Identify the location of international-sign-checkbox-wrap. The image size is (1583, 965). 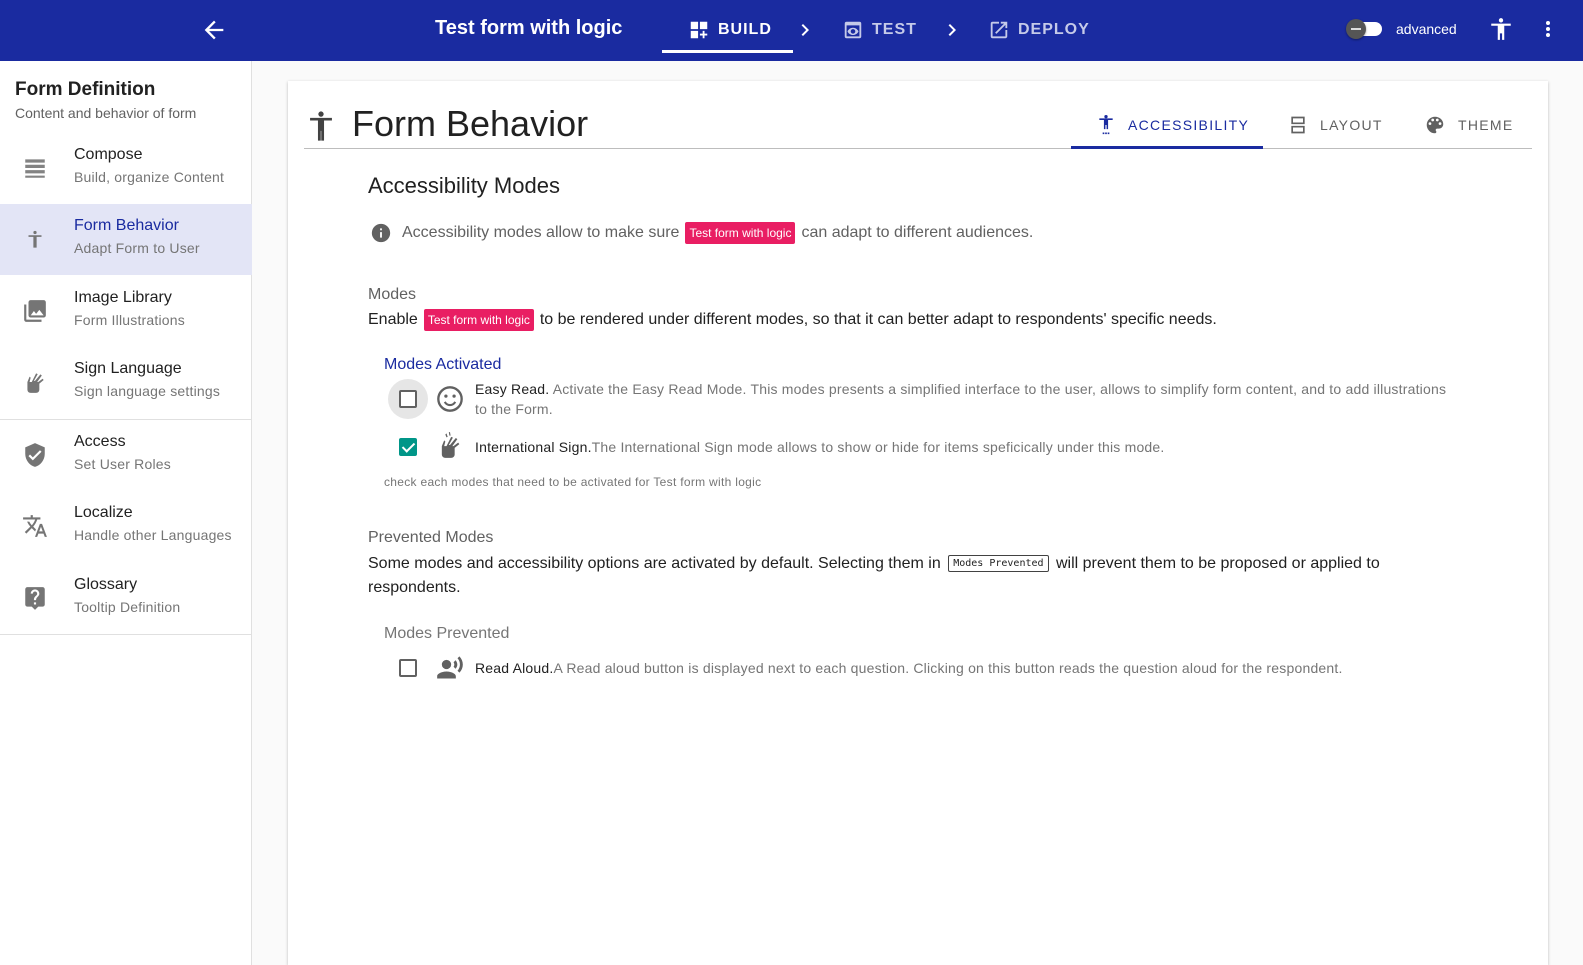
(408, 447).